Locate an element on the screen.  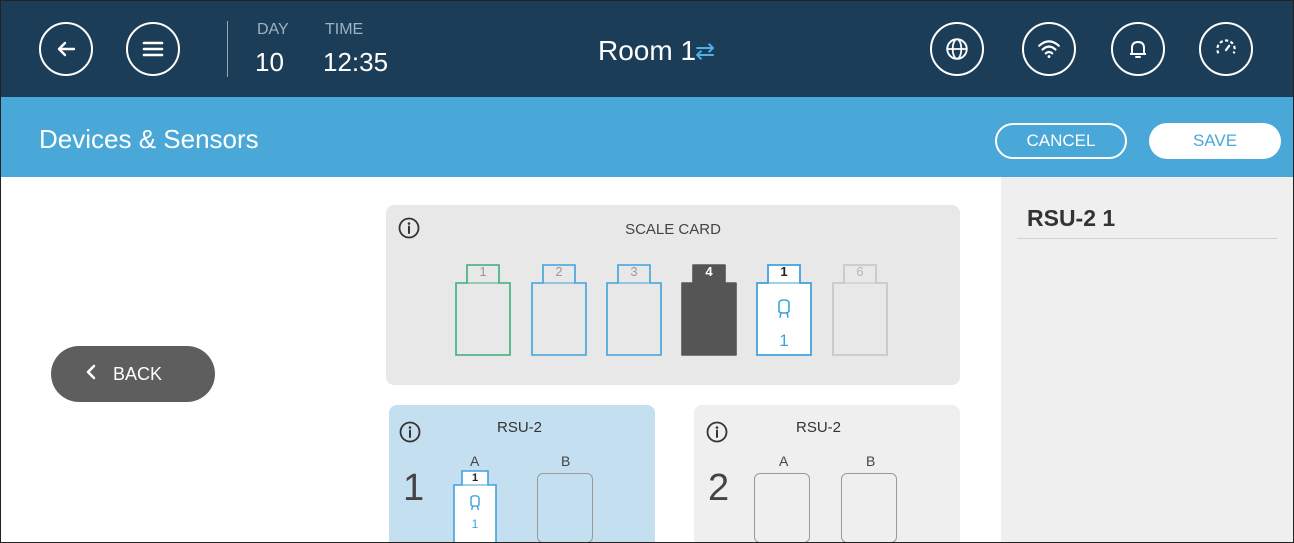
slot-a-top-number: 1 is located at coordinates (475, 478).